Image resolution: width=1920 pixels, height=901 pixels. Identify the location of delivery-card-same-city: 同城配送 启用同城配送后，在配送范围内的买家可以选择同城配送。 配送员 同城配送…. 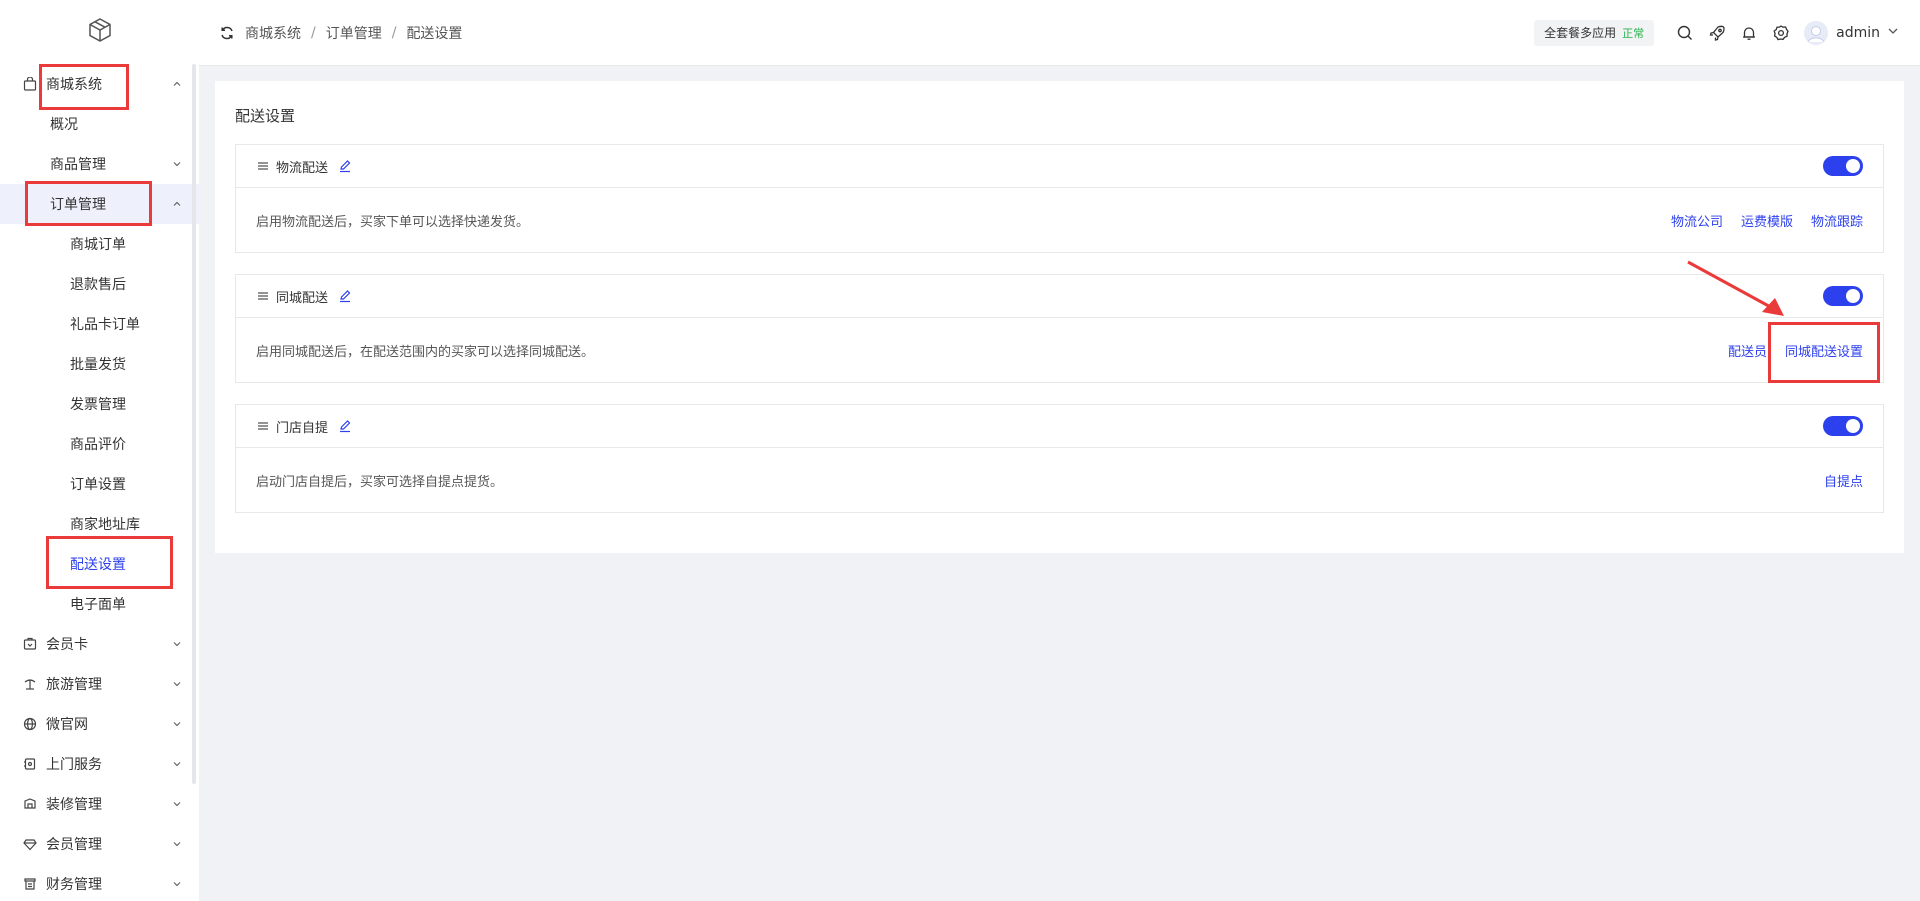
(1059, 328).